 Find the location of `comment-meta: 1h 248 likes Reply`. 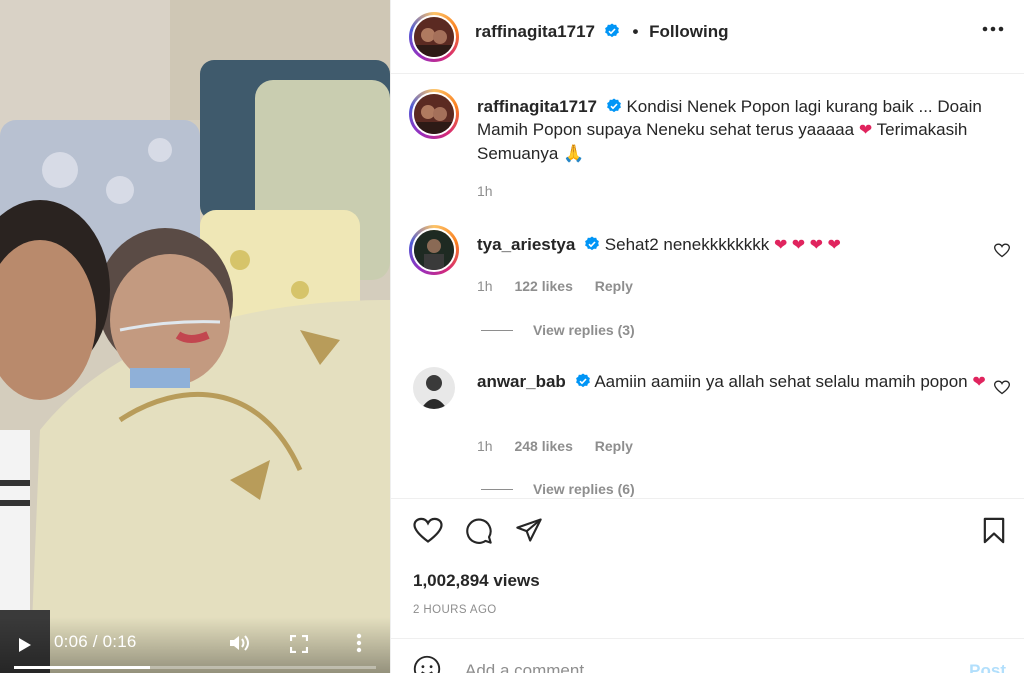

comment-meta: 1h 248 likes Reply is located at coordinates (564, 446).